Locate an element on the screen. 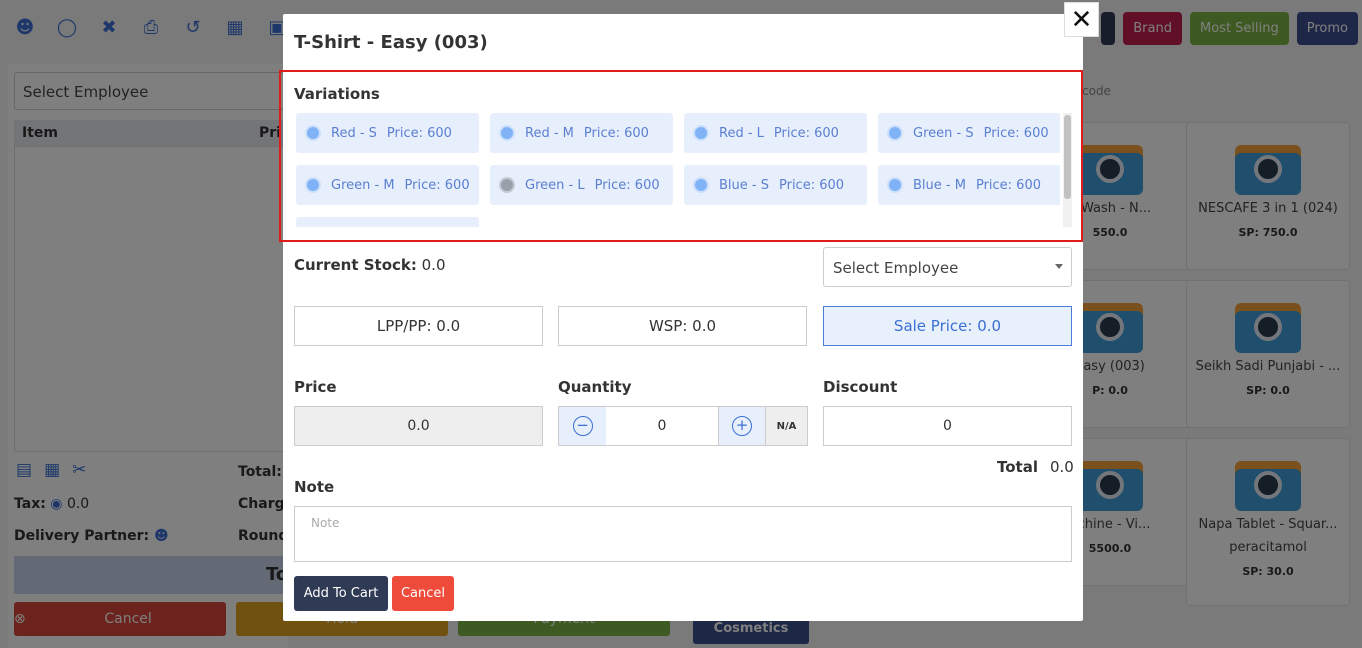  variation-option: Red - M Price: 600 is located at coordinates (581, 133).